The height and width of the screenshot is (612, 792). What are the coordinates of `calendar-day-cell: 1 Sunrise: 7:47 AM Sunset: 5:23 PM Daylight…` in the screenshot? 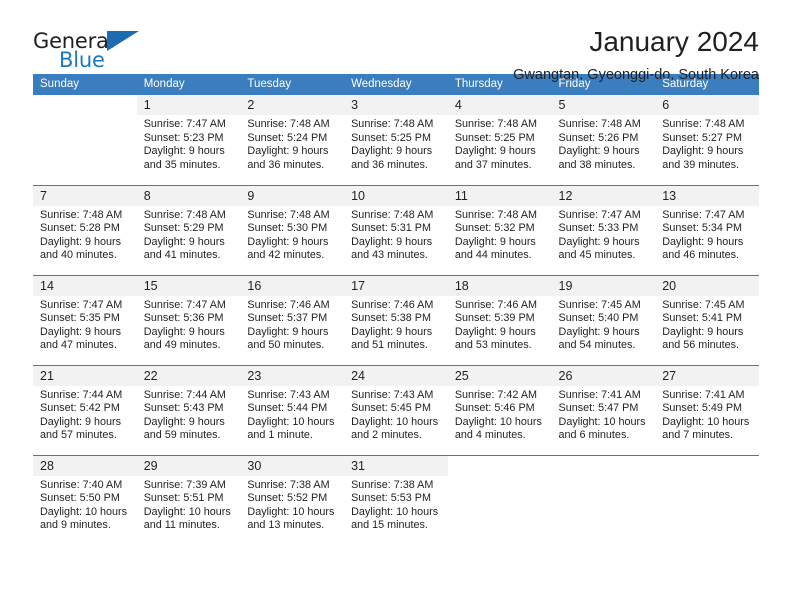 It's located at (188, 140).